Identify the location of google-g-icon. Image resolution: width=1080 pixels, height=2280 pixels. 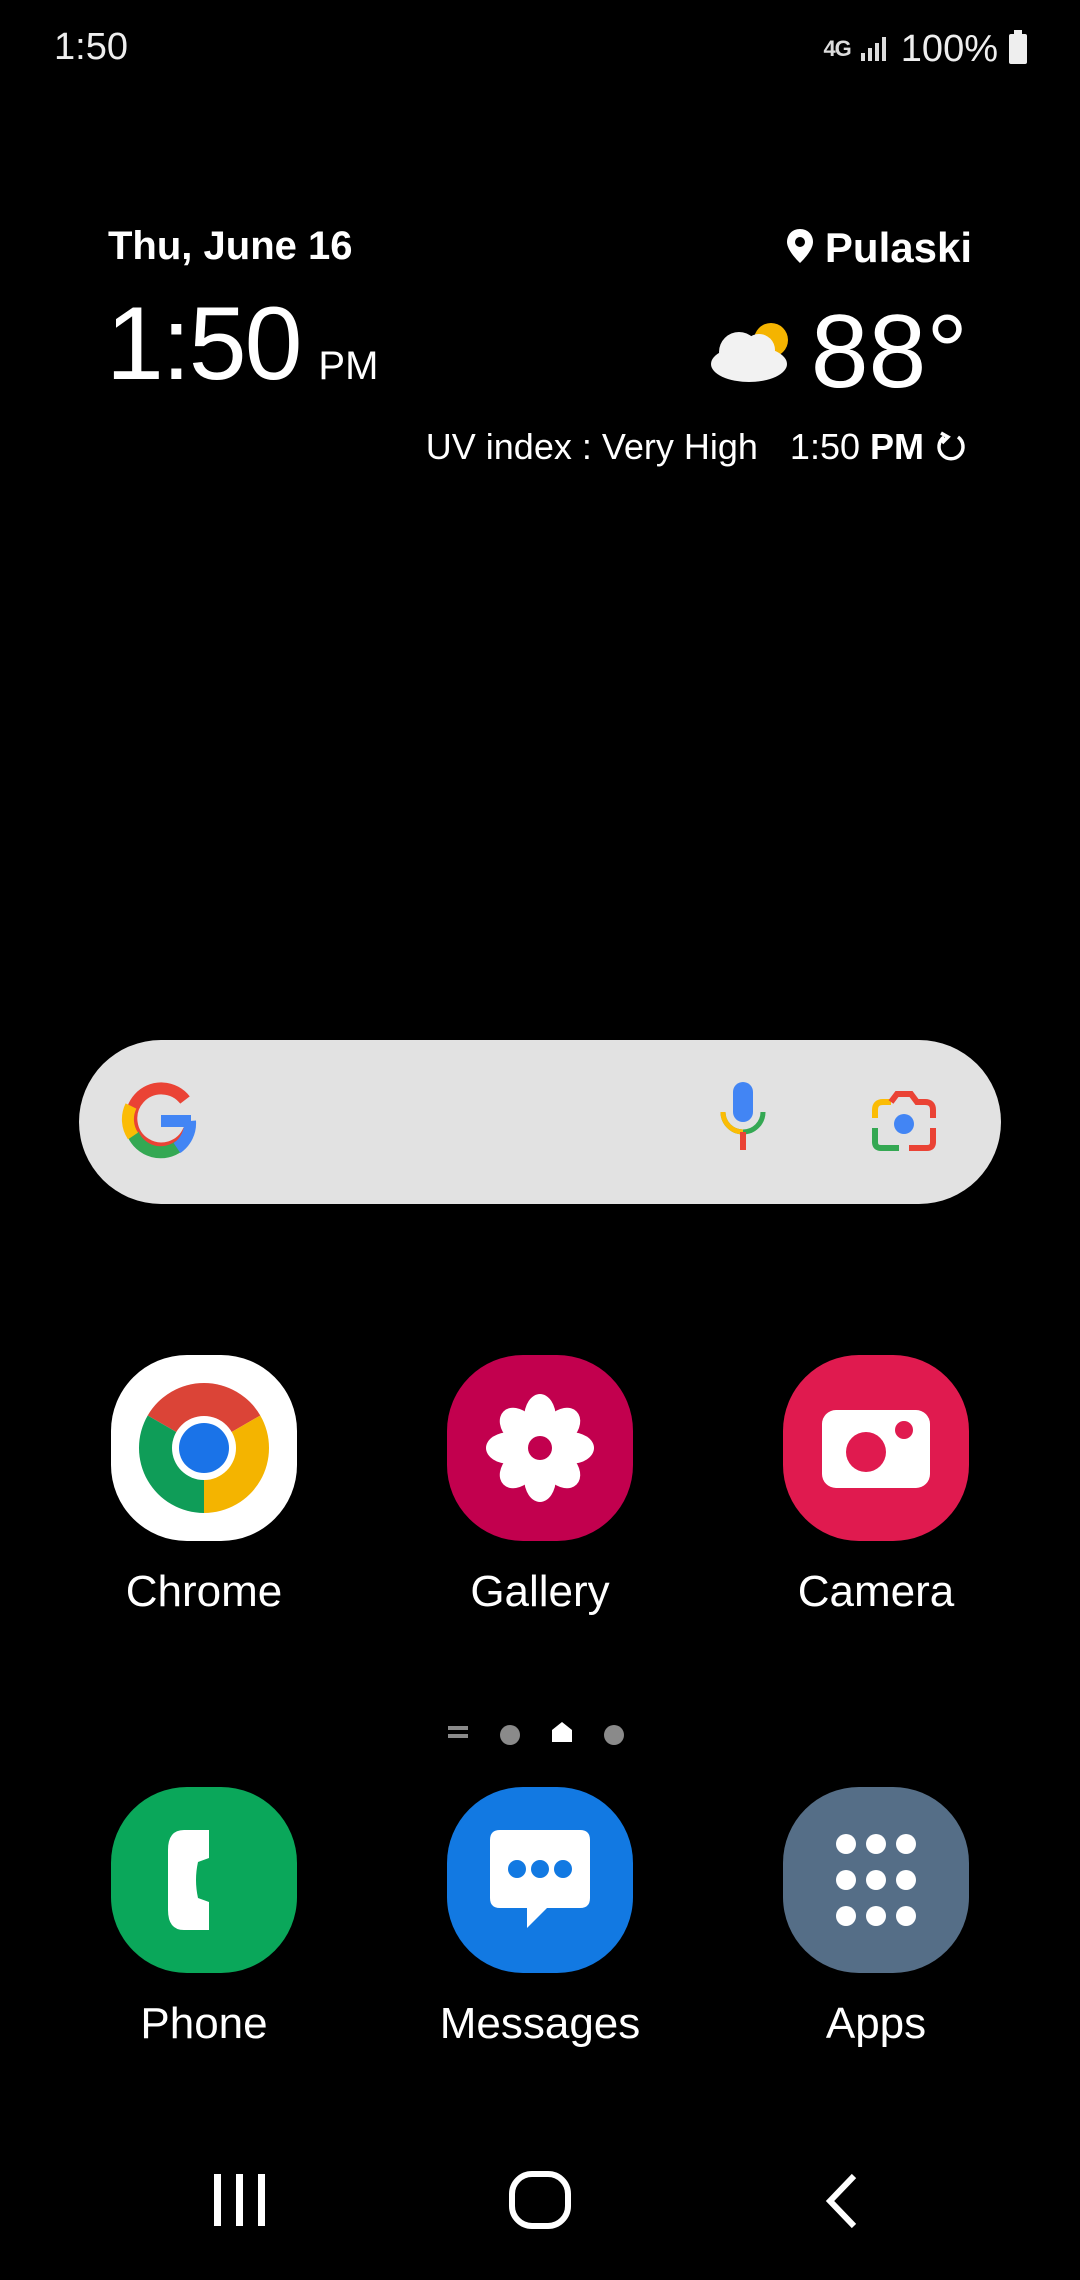
(160, 1123).